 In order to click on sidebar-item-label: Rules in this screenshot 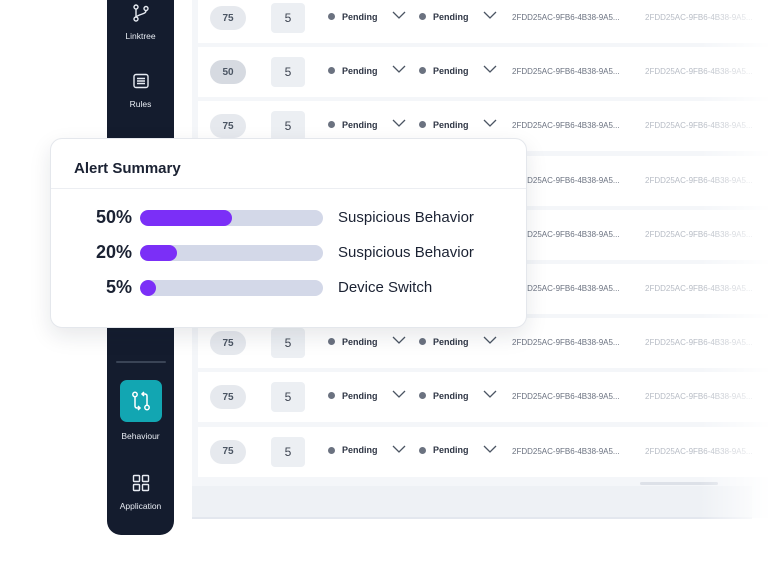, I will do `click(140, 104)`.